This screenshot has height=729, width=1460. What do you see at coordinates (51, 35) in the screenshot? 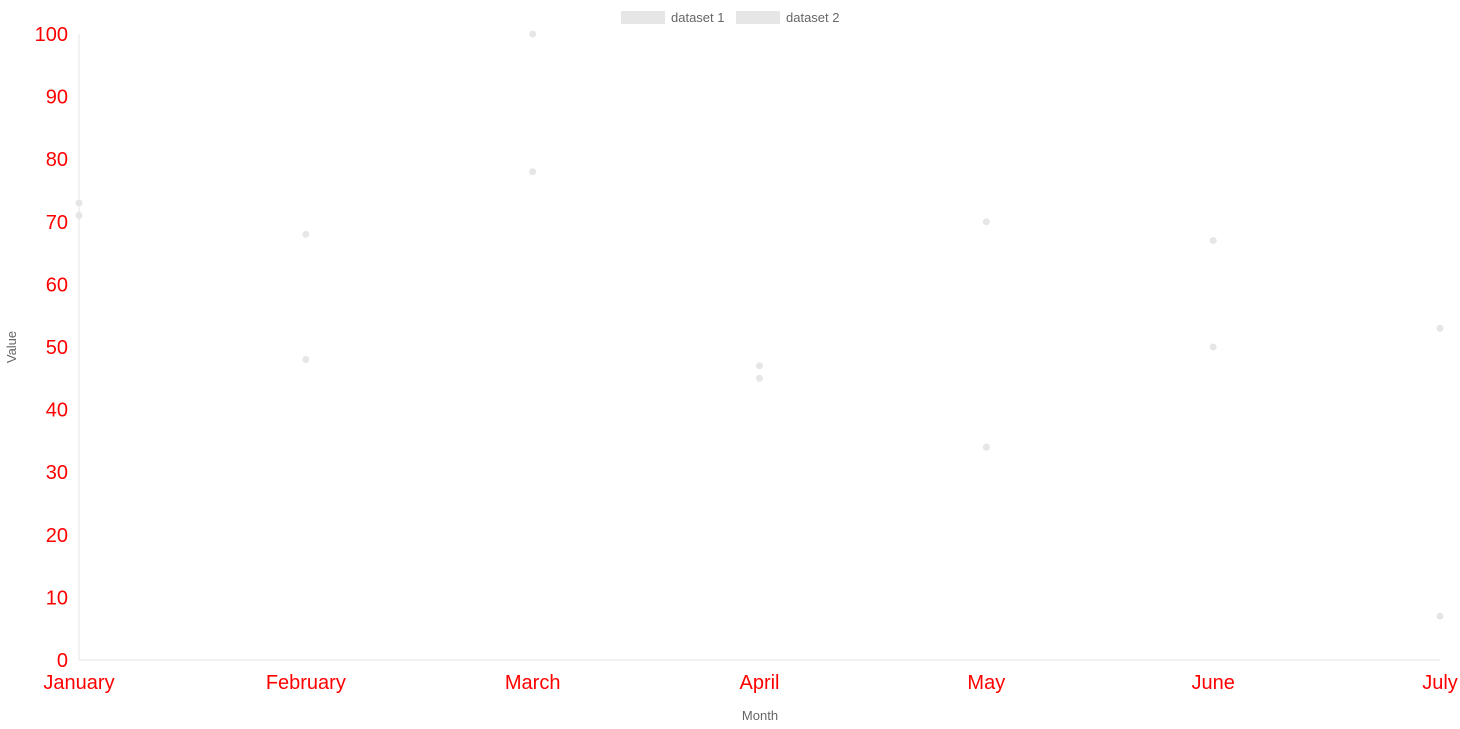
I see `y-tick-label: 100` at bounding box center [51, 35].